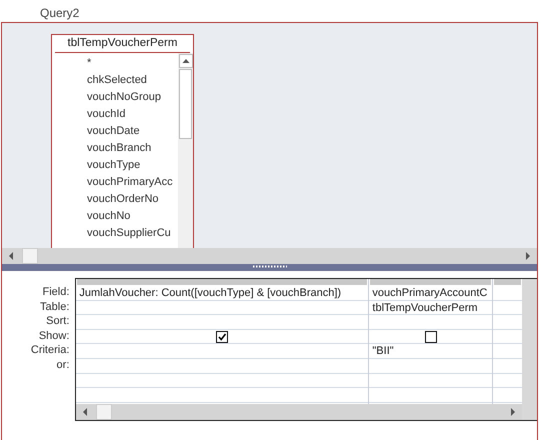 Image resolution: width=550 pixels, height=440 pixels. I want to click on window-title: Query2, so click(60, 13).